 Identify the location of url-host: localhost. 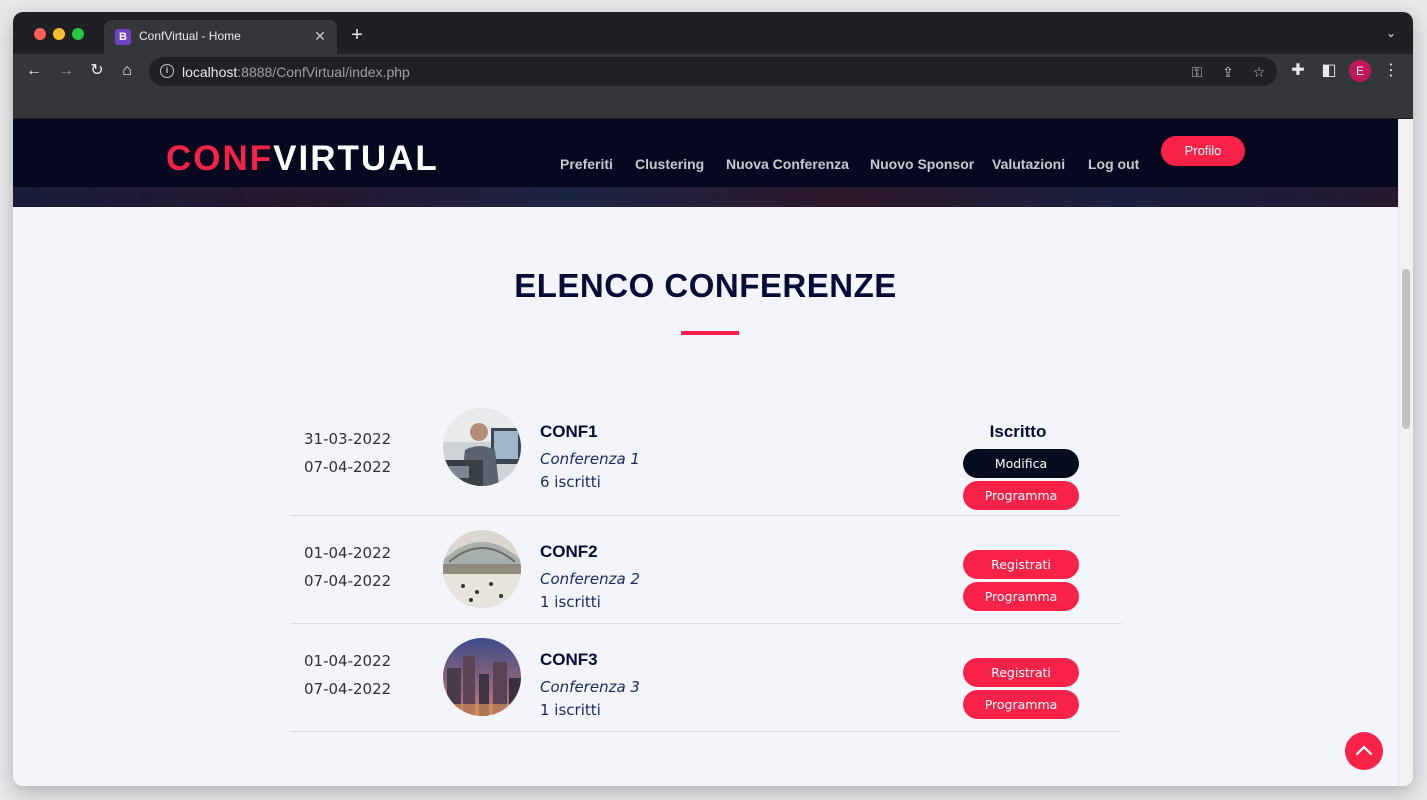
(210, 72).